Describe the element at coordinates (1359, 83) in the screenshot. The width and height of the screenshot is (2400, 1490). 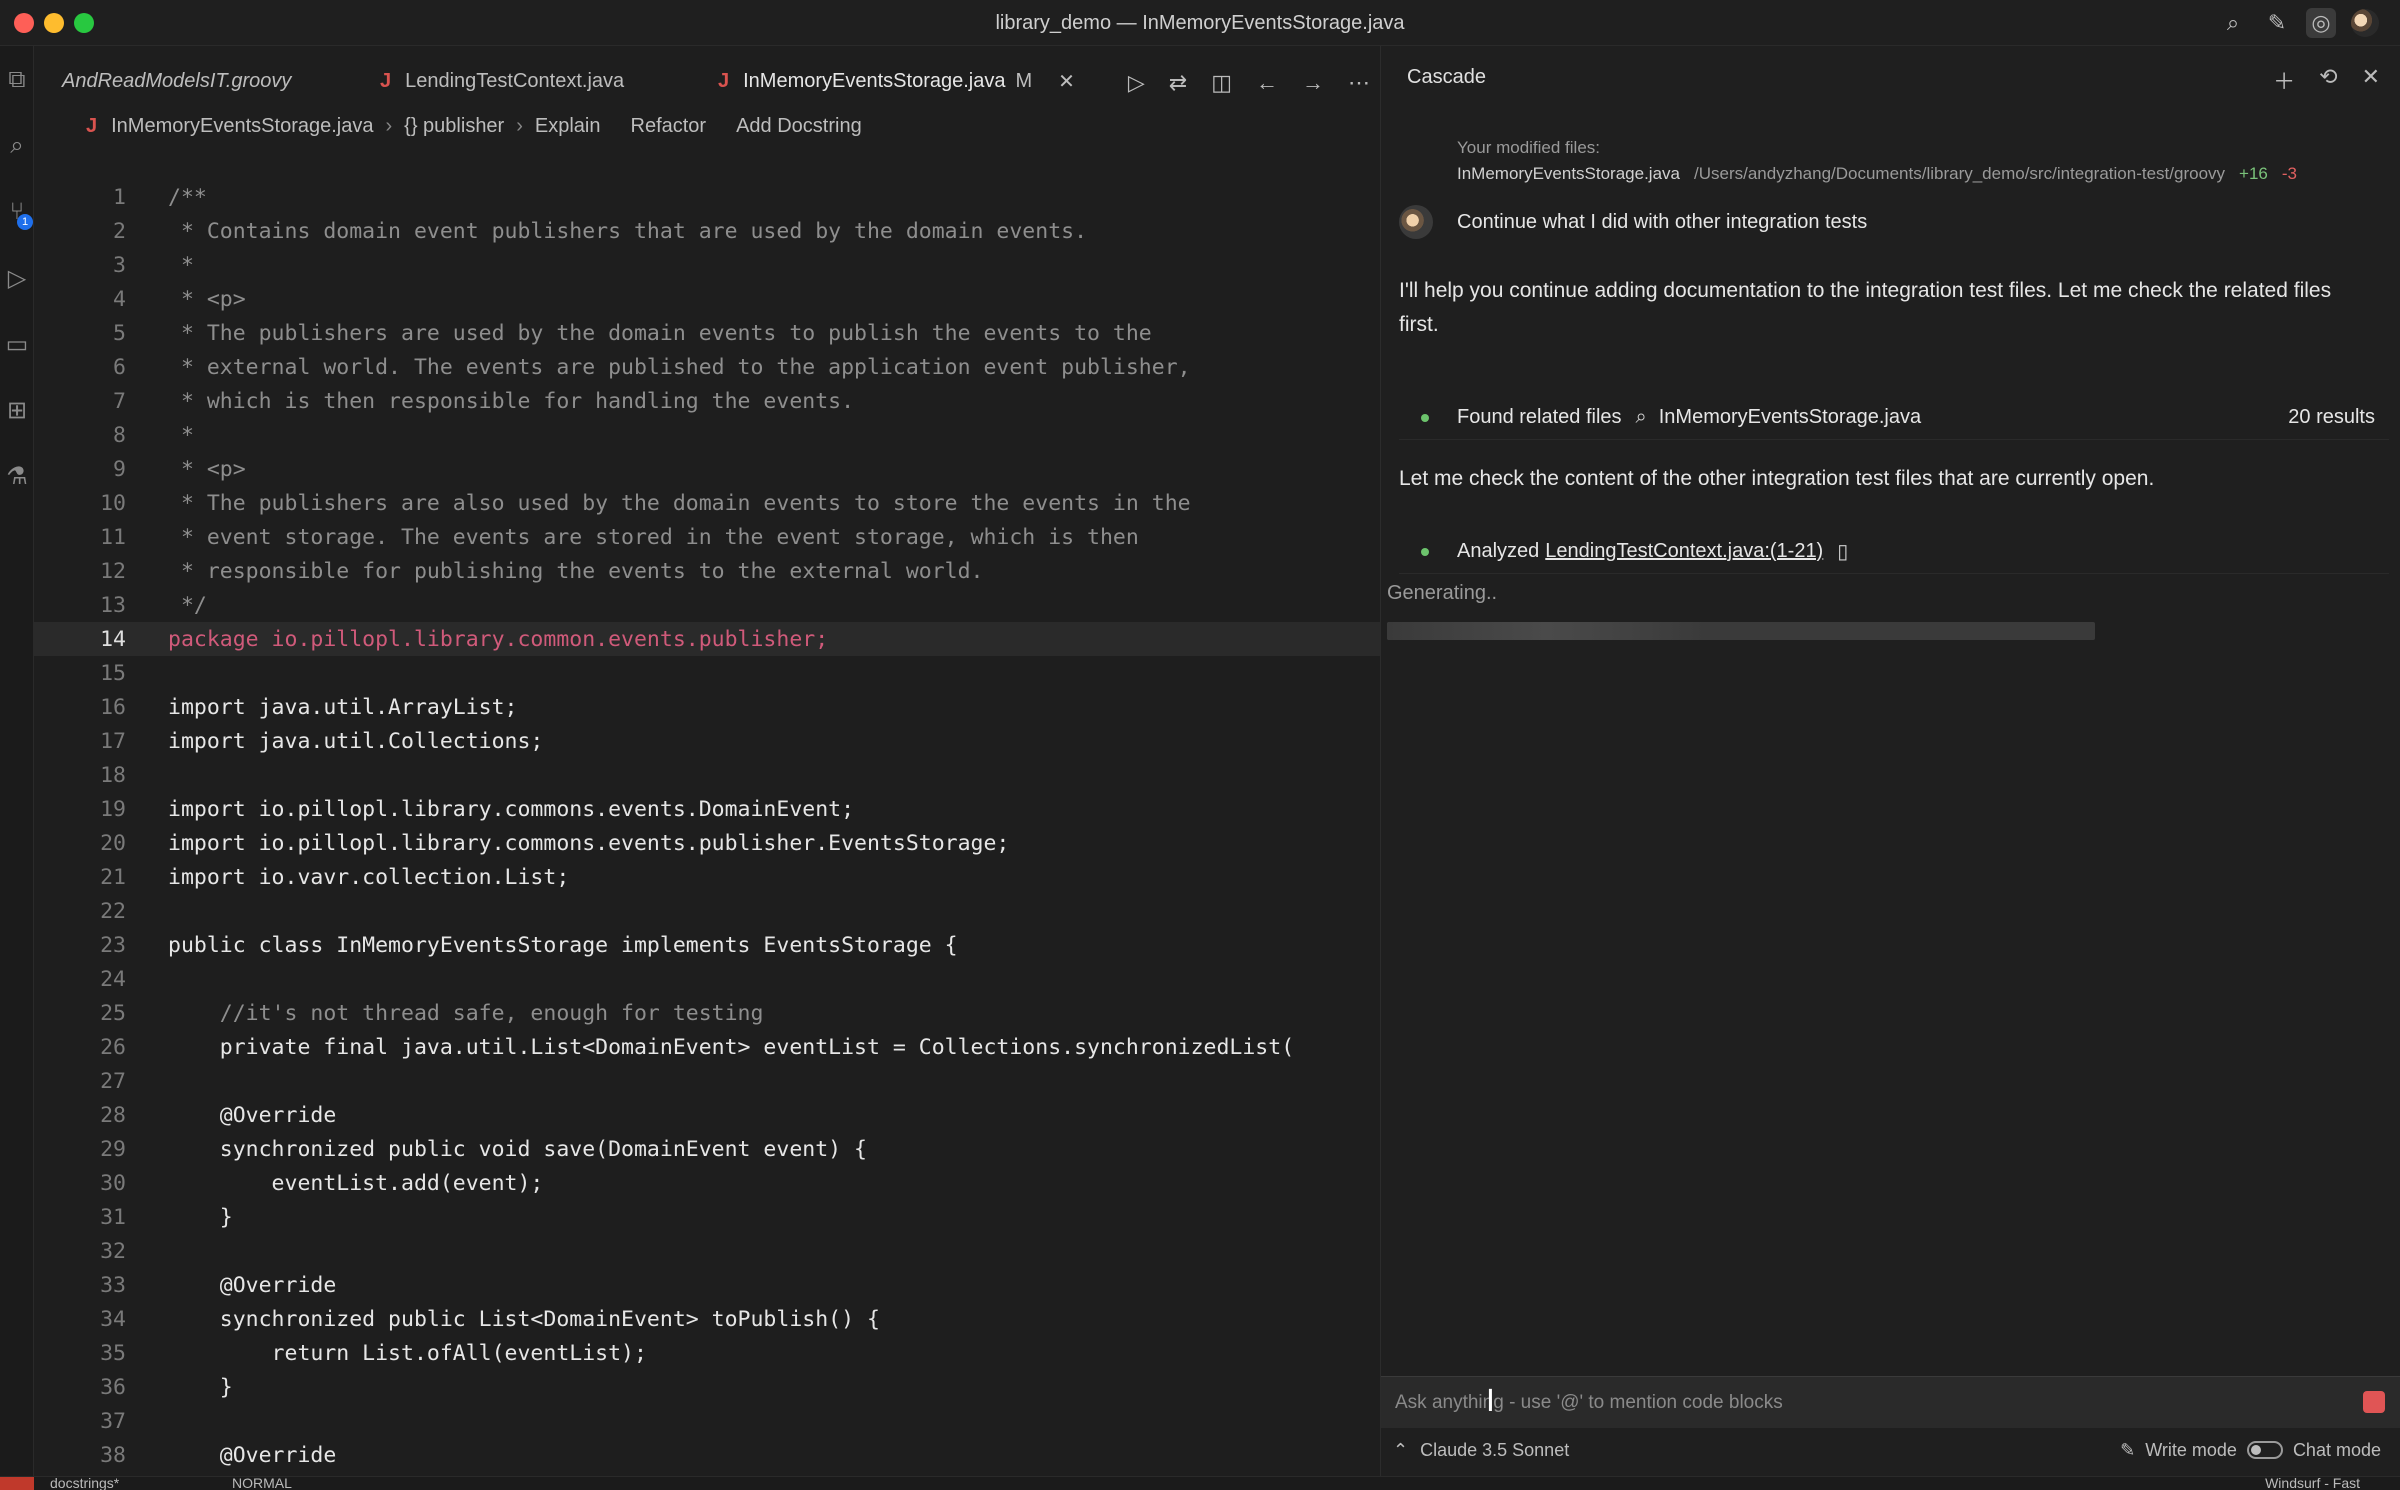
I see `more-actions-icon: ⋯` at that location.